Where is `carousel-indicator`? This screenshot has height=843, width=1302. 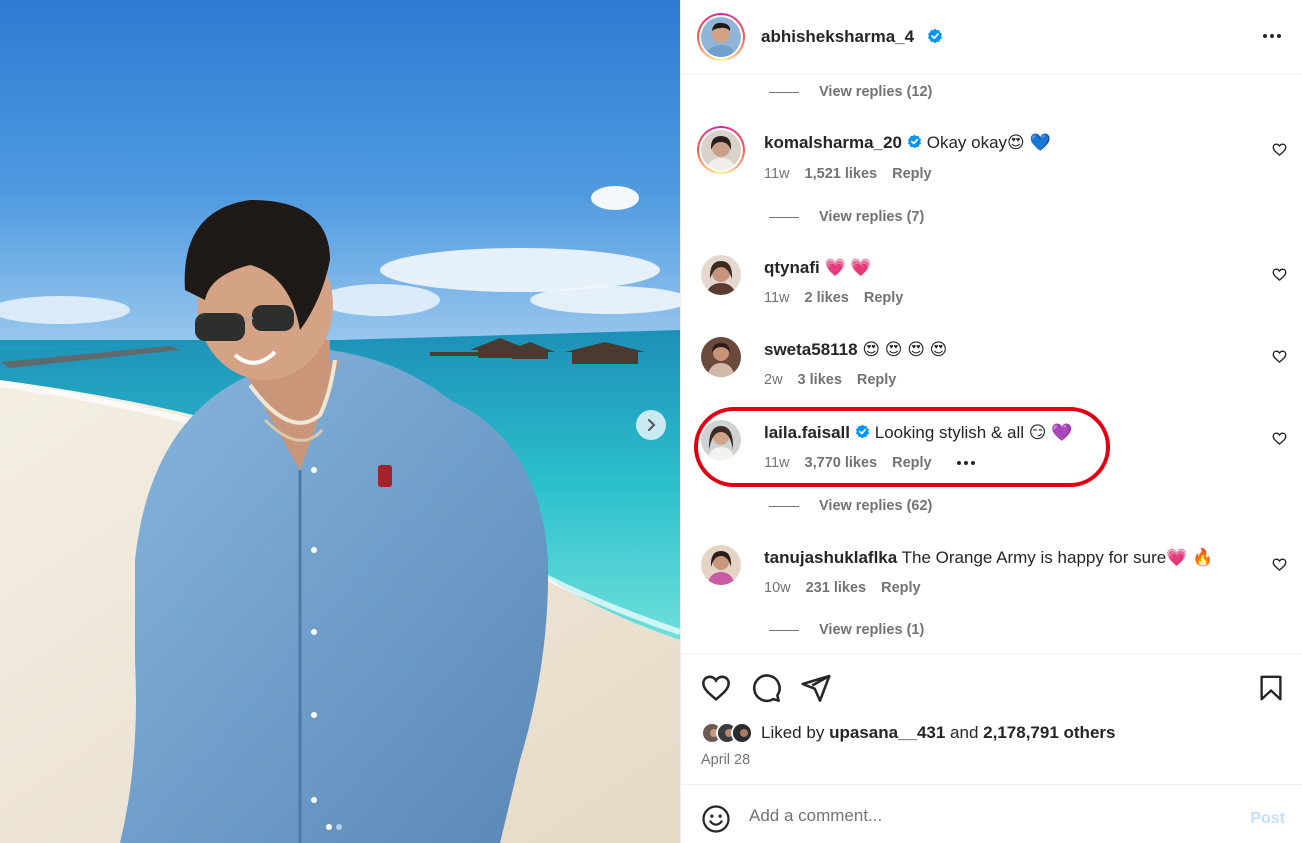 carousel-indicator is located at coordinates (334, 827).